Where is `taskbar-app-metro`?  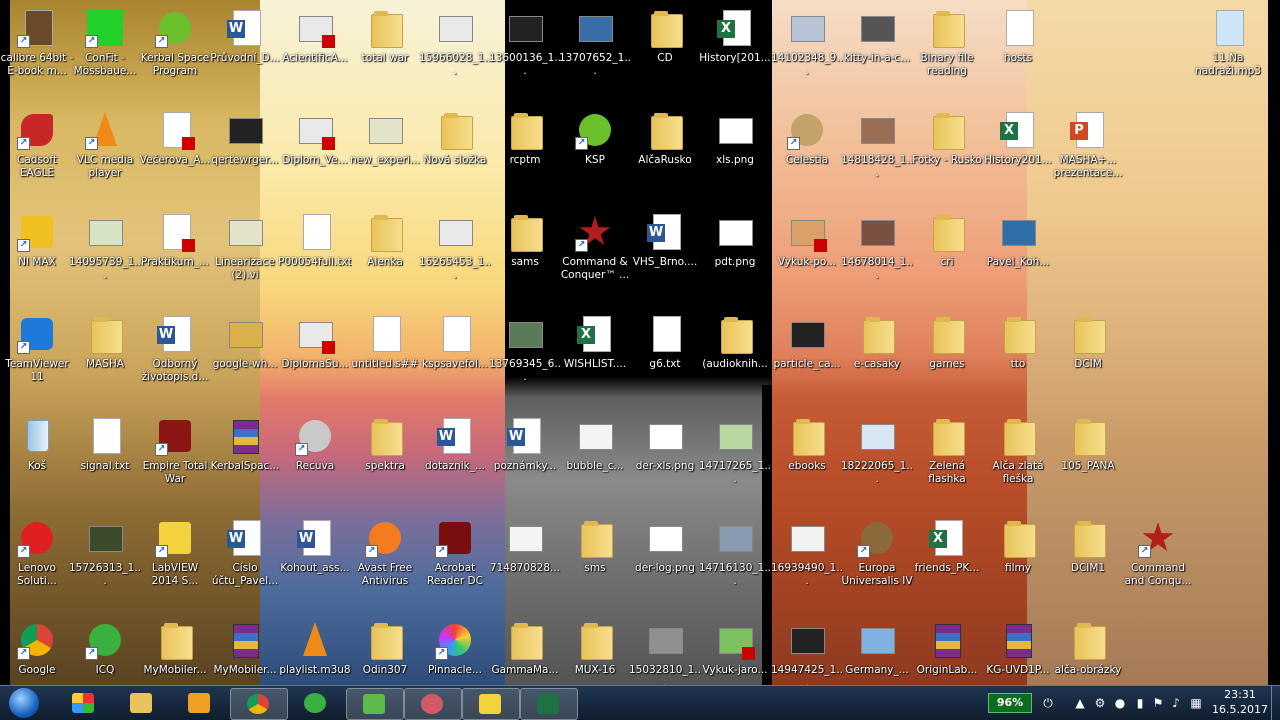
taskbar-app-metro is located at coordinates (84, 703).